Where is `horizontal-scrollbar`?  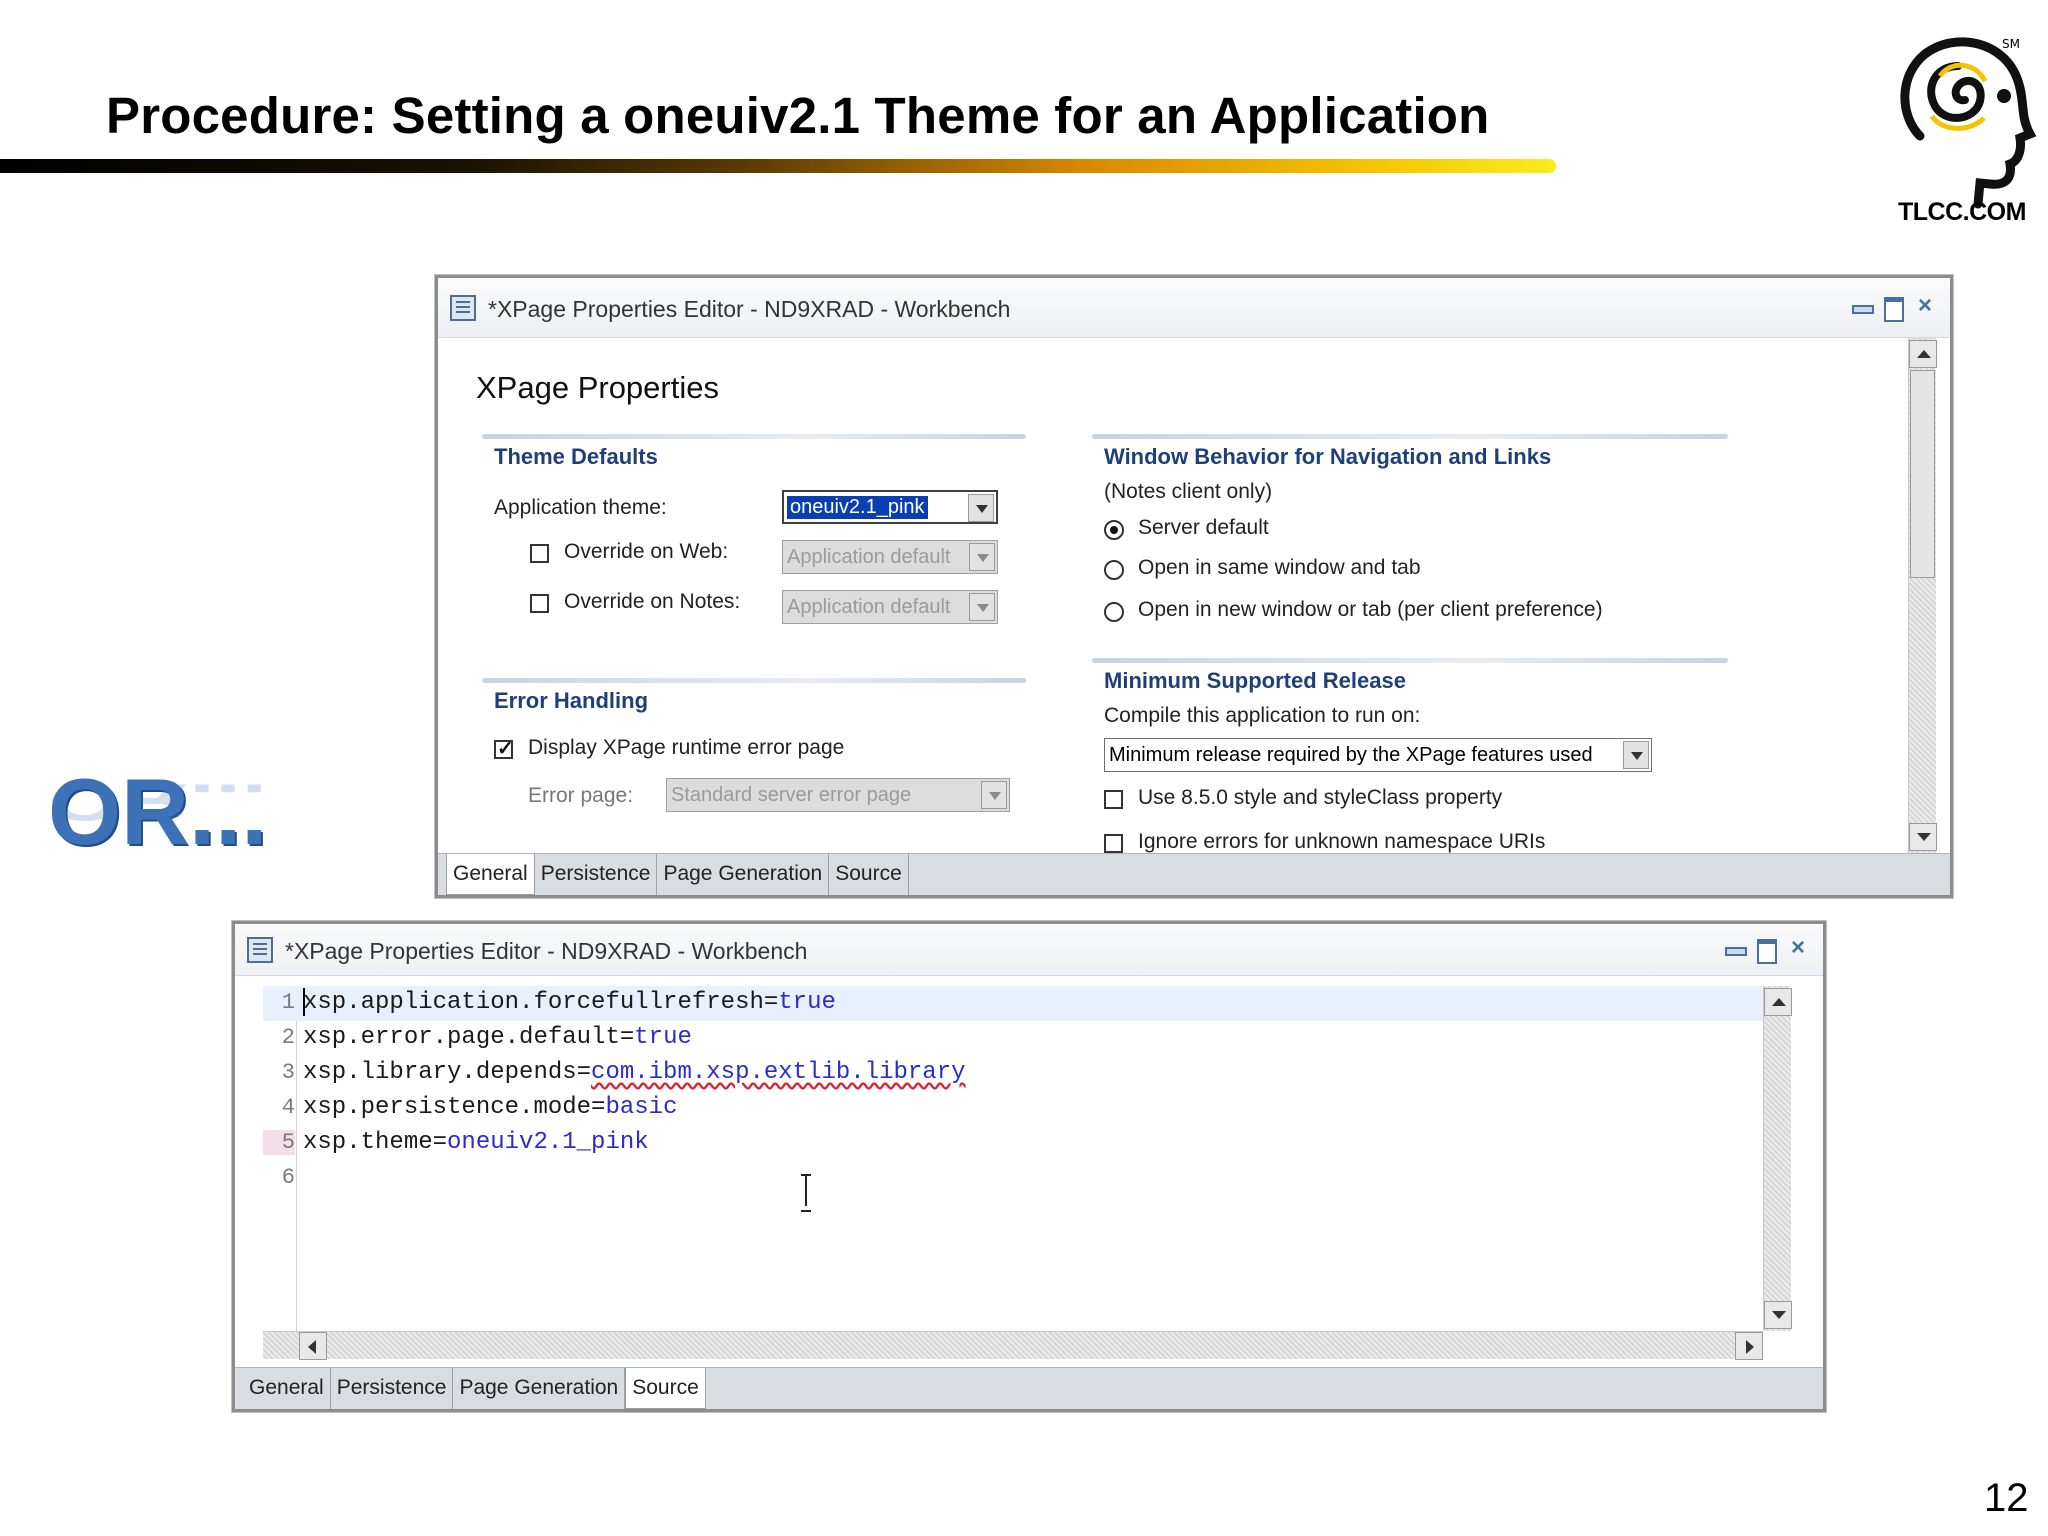 horizontal-scrollbar is located at coordinates (1013, 1345).